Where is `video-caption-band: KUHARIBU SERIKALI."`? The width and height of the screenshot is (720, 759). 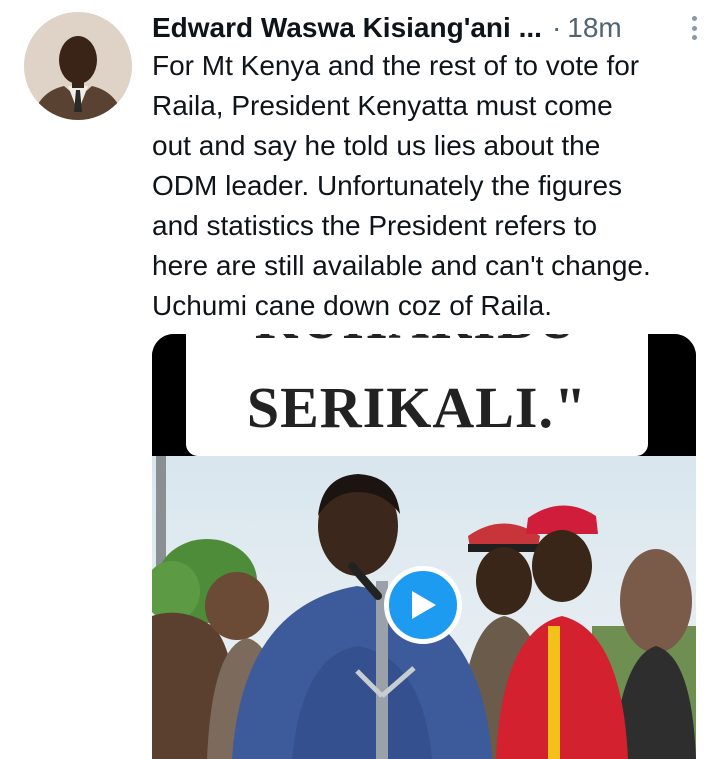 video-caption-band: KUHARIBU SERIKALI." is located at coordinates (424, 395).